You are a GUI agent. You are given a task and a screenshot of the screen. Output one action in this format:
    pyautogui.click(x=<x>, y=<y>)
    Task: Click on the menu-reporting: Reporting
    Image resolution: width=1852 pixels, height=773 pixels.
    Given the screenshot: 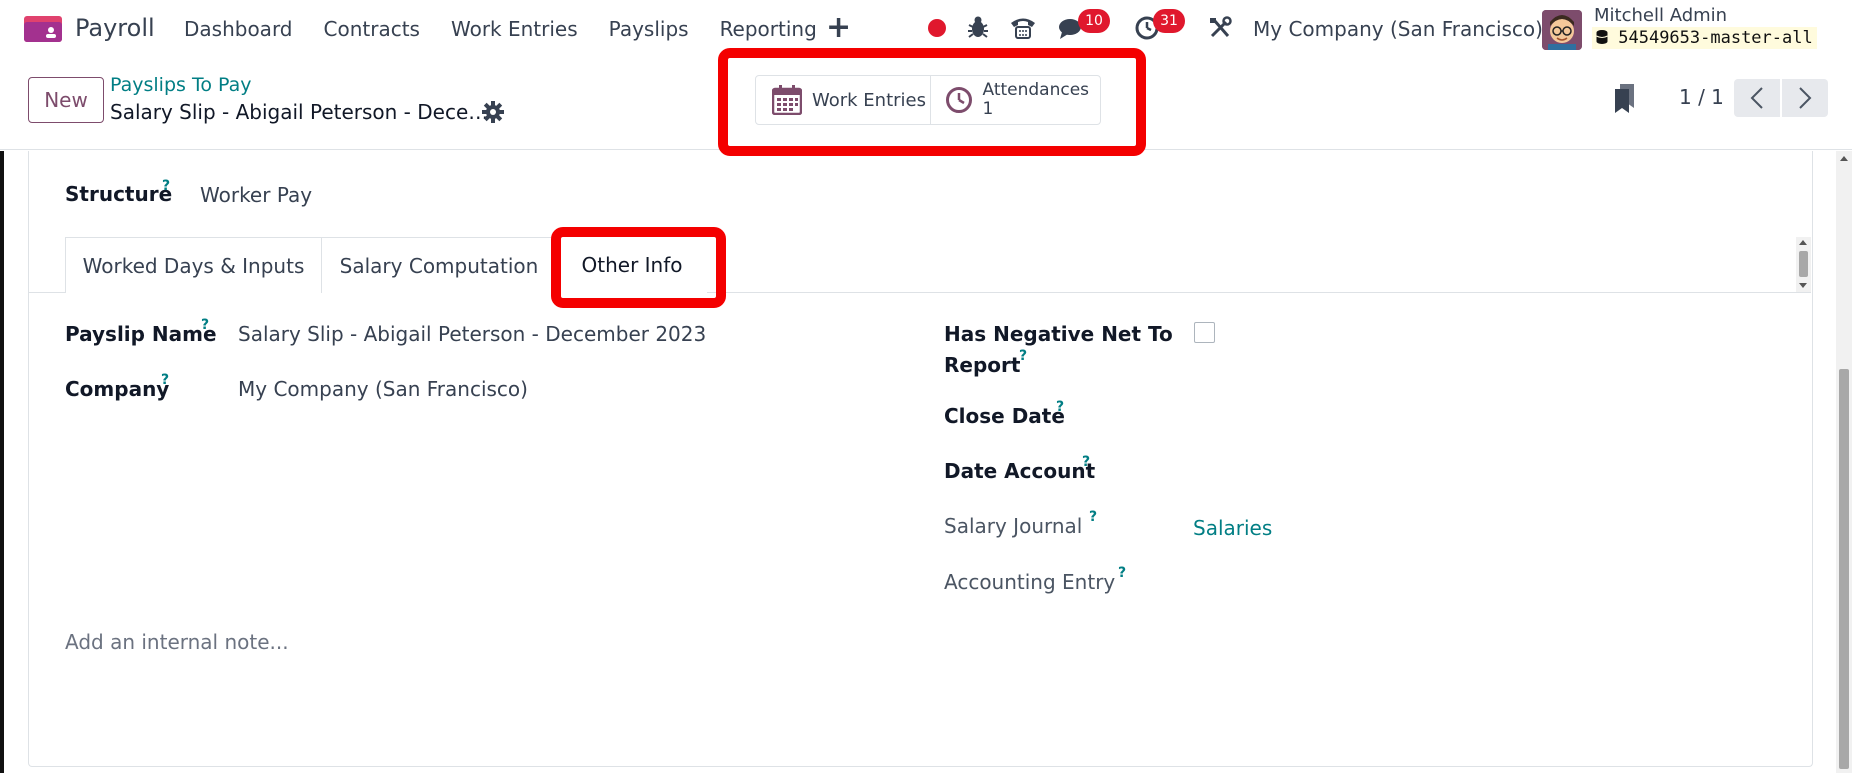 What is the action you would take?
    pyautogui.click(x=768, y=29)
    